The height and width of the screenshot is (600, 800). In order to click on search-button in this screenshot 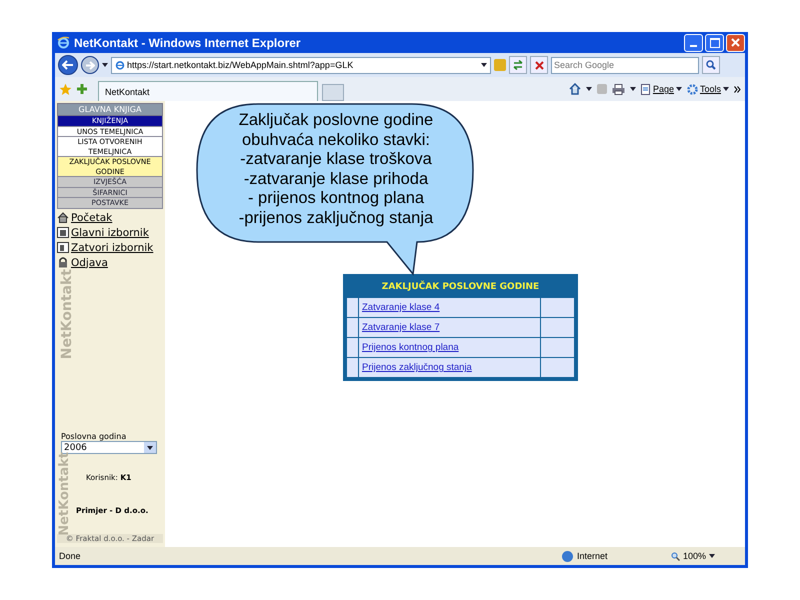, I will do `click(711, 65)`.